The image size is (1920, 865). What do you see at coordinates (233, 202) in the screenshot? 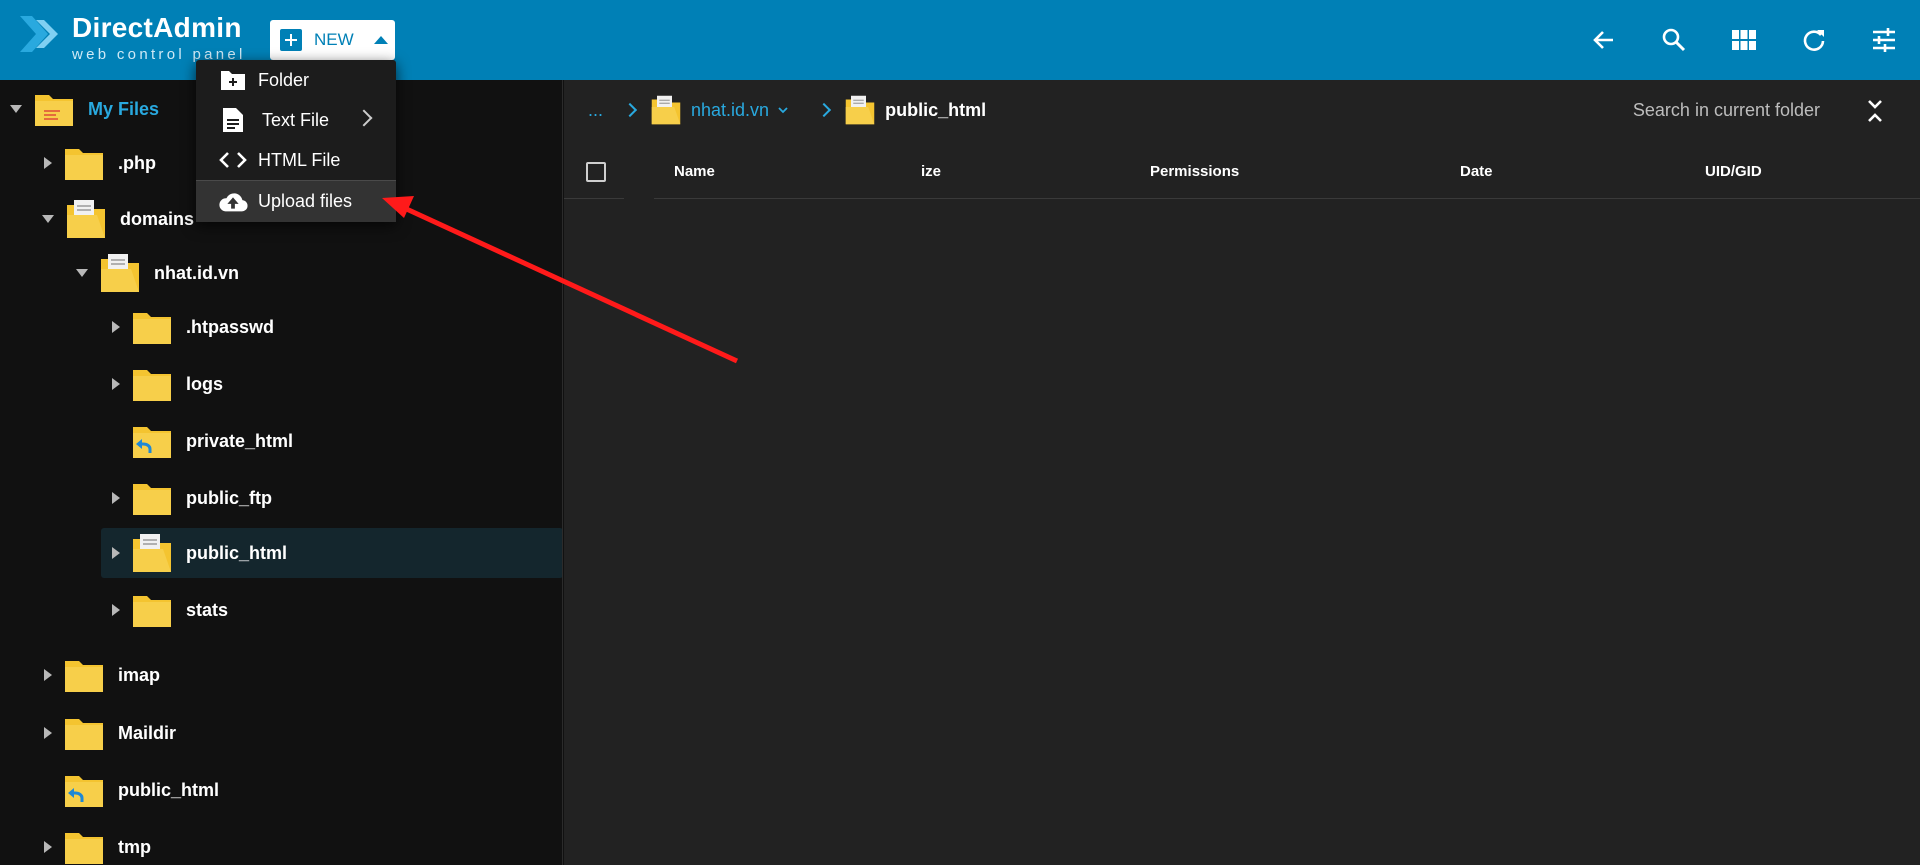
I see `cloud-upload-icon` at bounding box center [233, 202].